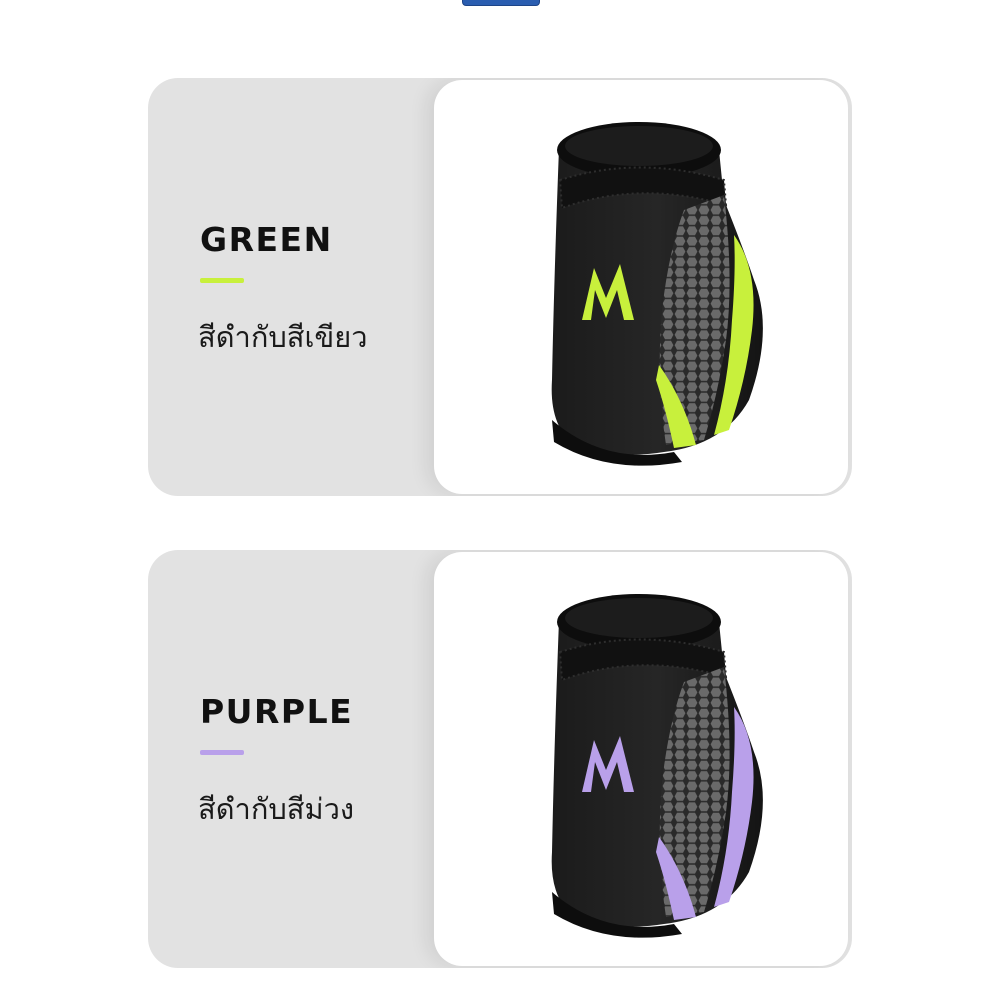 The image size is (1000, 1000). I want to click on color-option-title: GREEN, so click(266, 239).